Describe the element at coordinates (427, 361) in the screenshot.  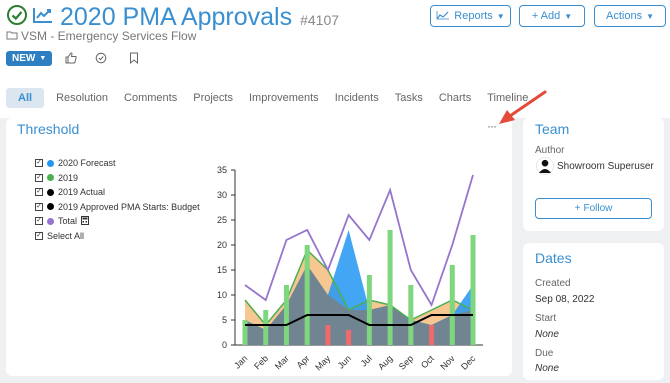
I see `x-tick-label: Oct` at that location.